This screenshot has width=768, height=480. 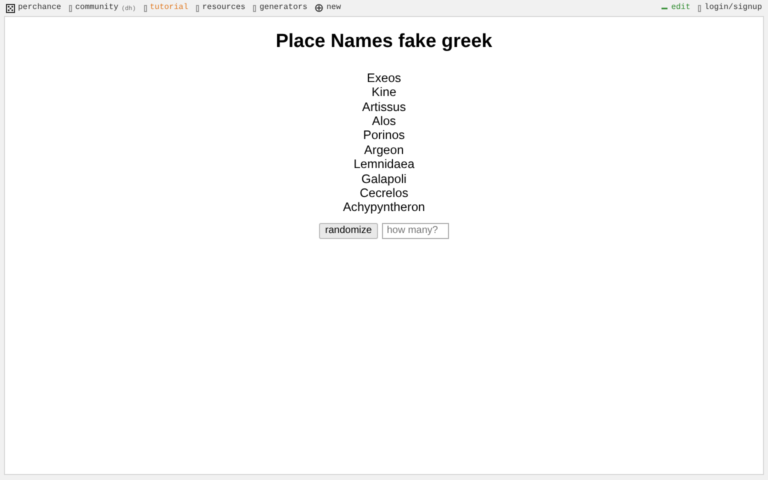 I want to click on randomize-button: randomize, so click(x=348, y=230).